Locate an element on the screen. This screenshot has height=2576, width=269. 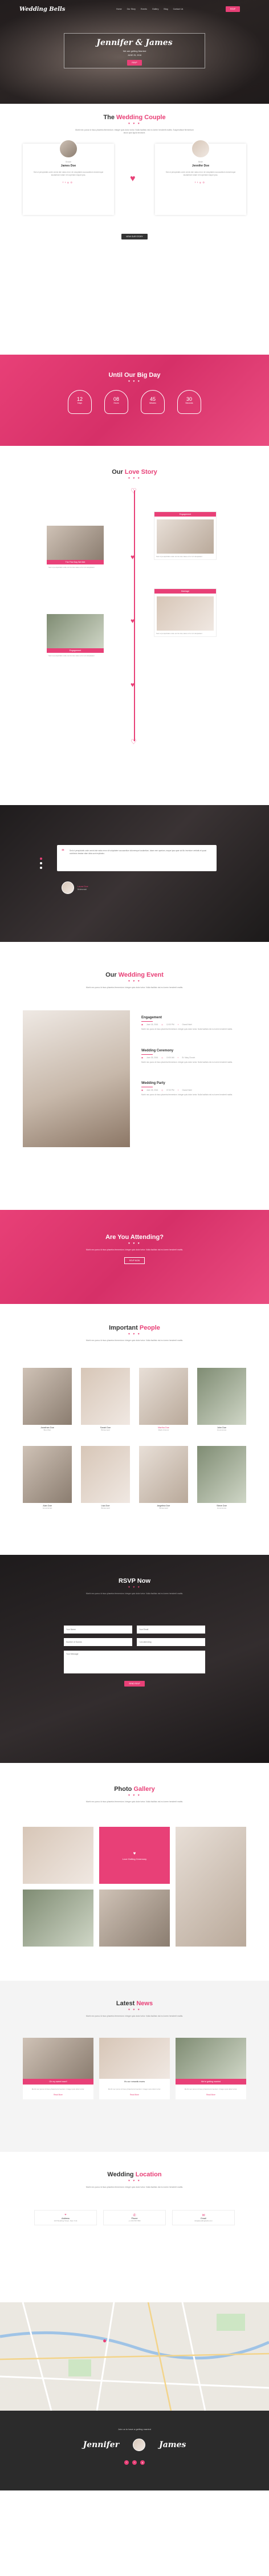
hero-rsvp-button: RSVP is located at coordinates (134, 63).